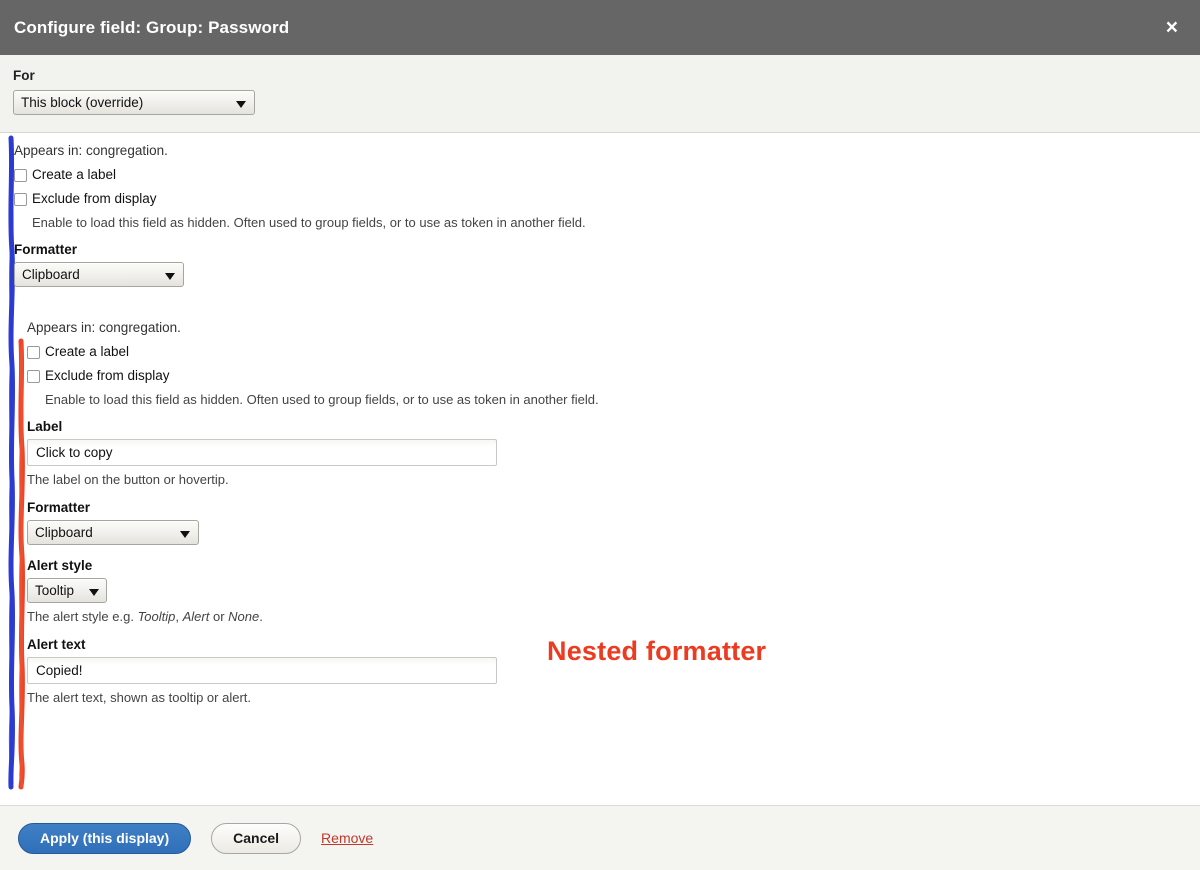 Image resolution: width=1200 pixels, height=870 pixels. What do you see at coordinates (1172, 27) in the screenshot?
I see `close-icon: ×` at bounding box center [1172, 27].